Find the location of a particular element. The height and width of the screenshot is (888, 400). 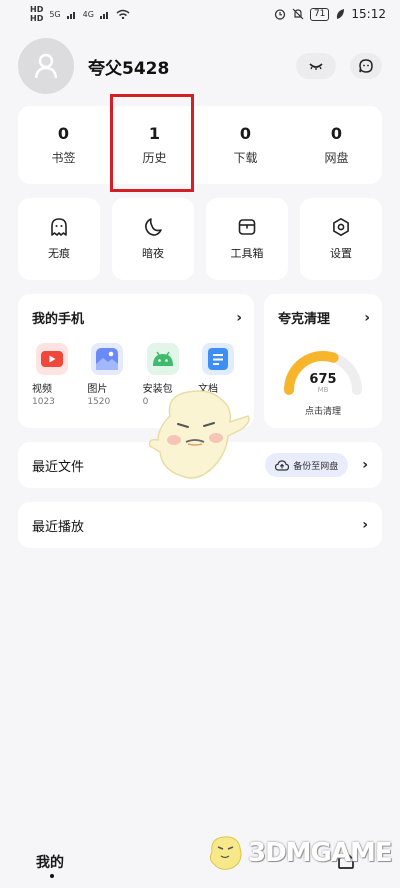

wifi-icon is located at coordinates (123, 14).